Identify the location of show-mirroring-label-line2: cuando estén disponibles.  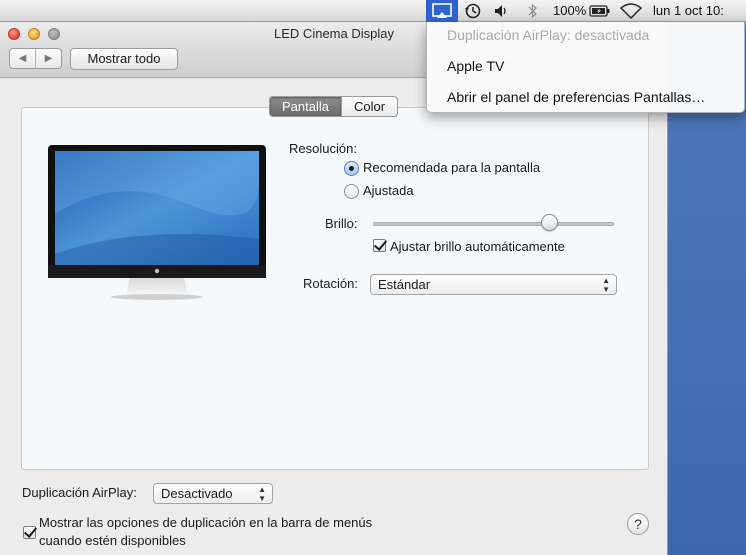
(112, 540).